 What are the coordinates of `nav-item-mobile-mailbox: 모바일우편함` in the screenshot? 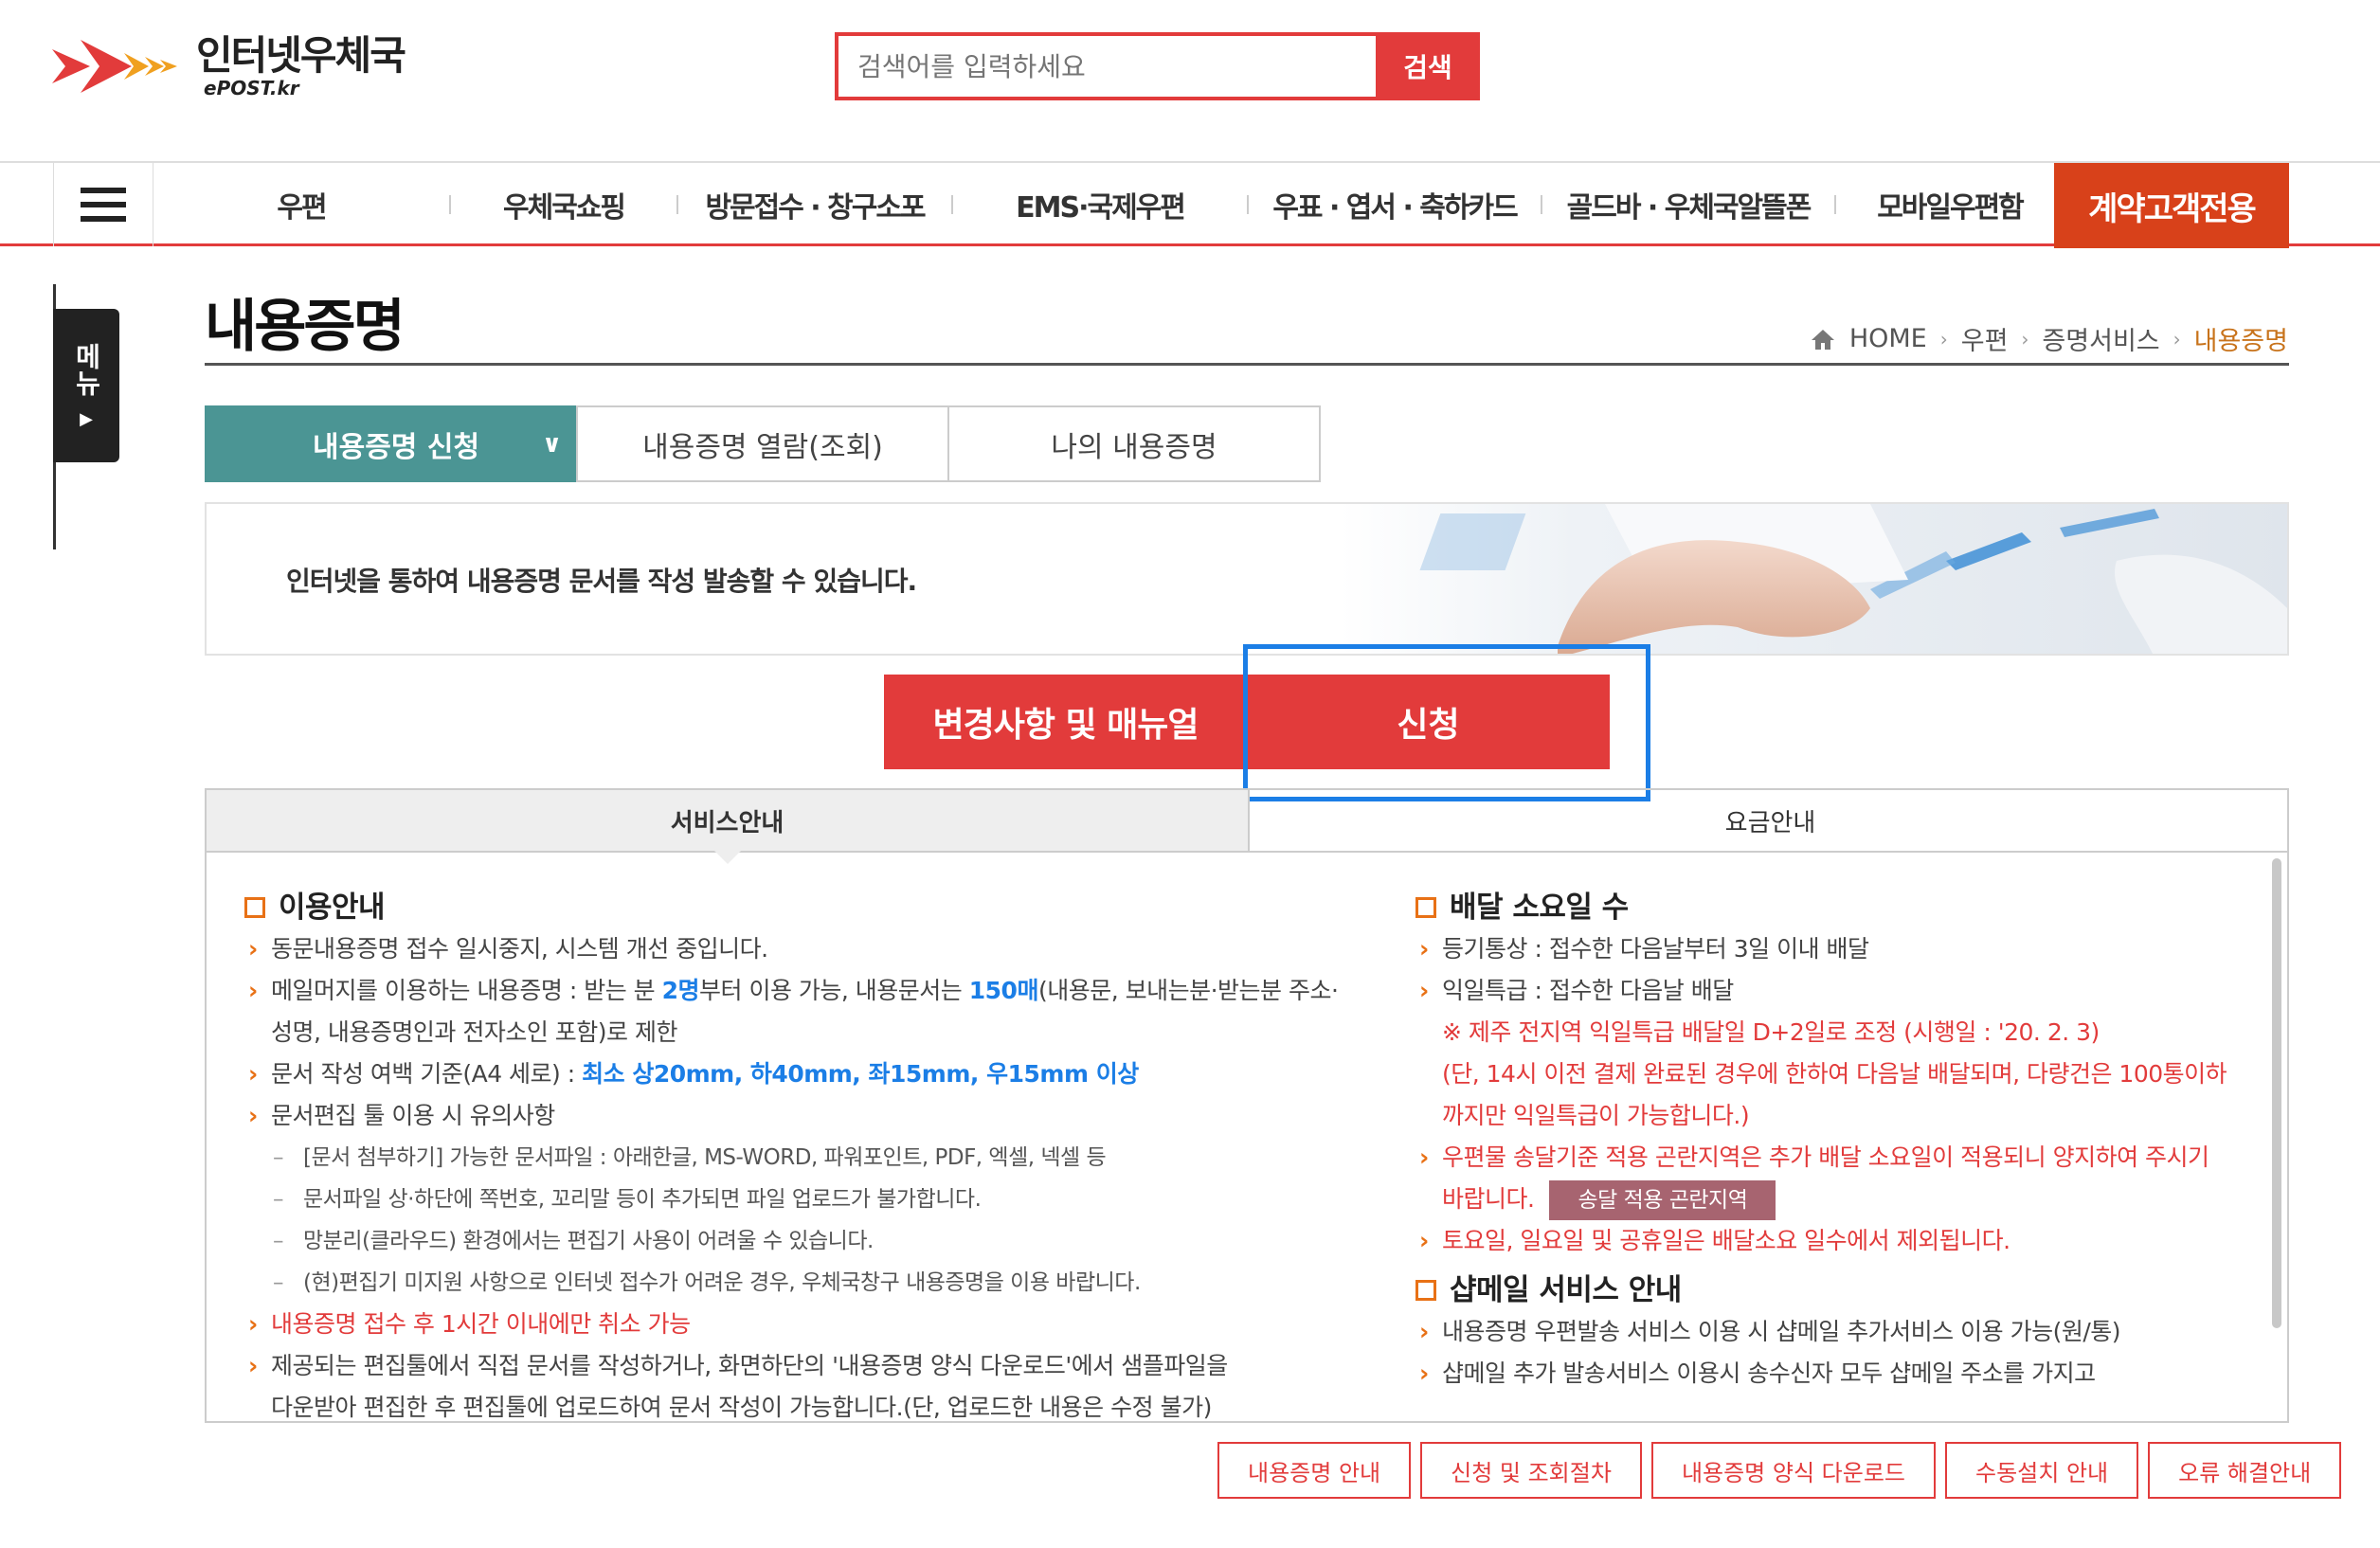 It's located at (1950, 204).